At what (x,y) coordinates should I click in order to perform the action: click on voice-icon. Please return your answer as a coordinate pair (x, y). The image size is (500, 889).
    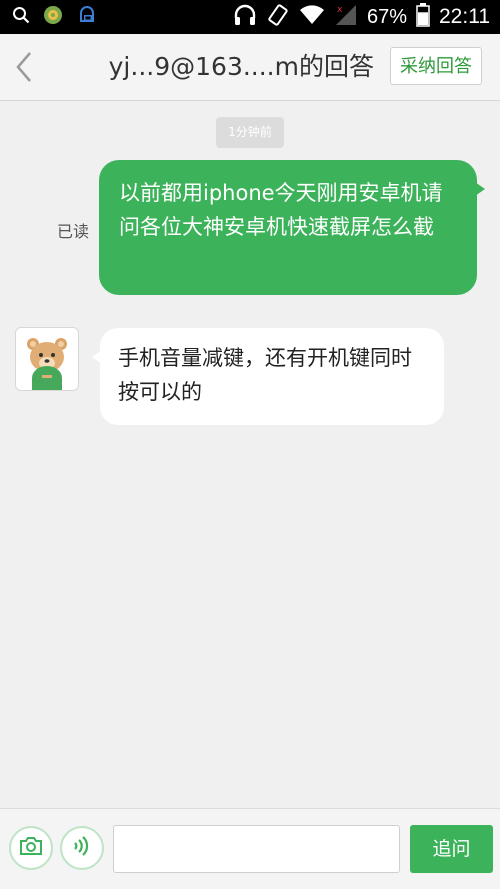
    Looking at the image, I should click on (82, 848).